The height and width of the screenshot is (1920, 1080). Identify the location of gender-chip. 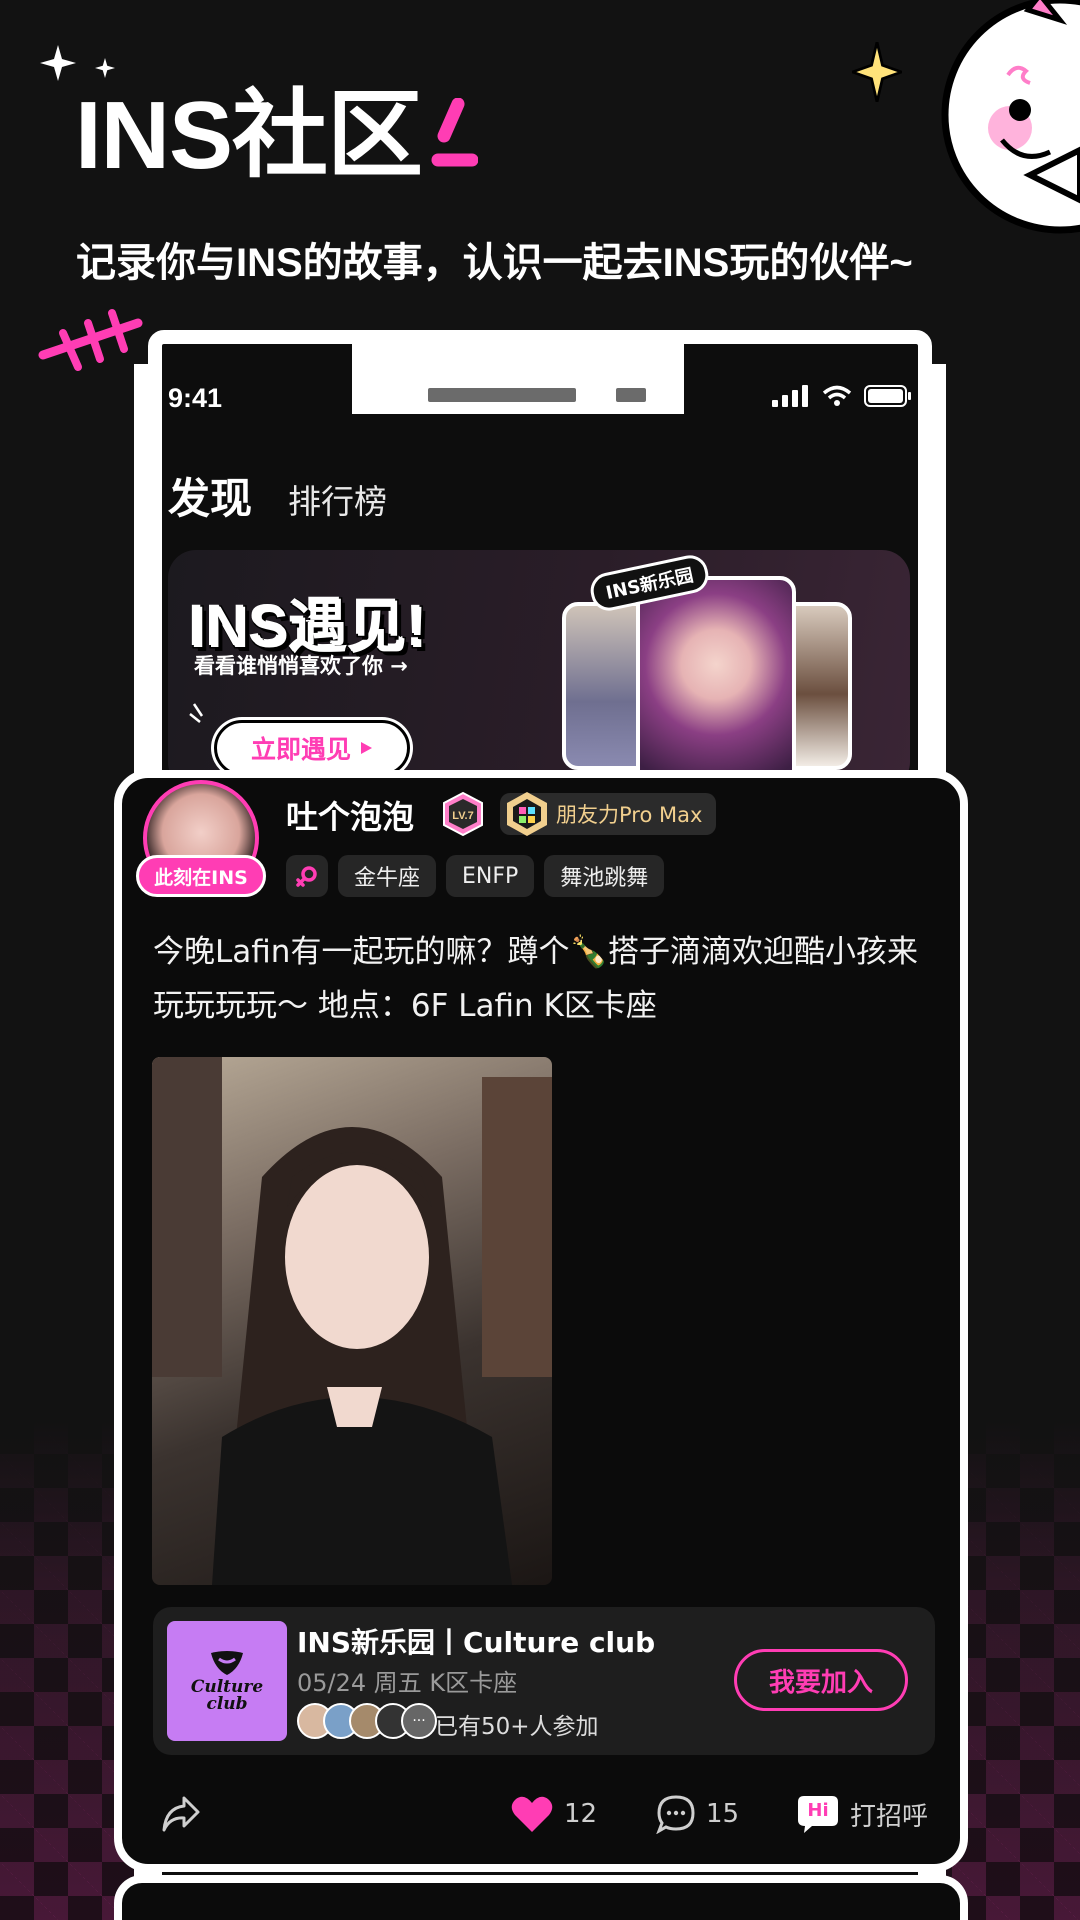
(307, 876).